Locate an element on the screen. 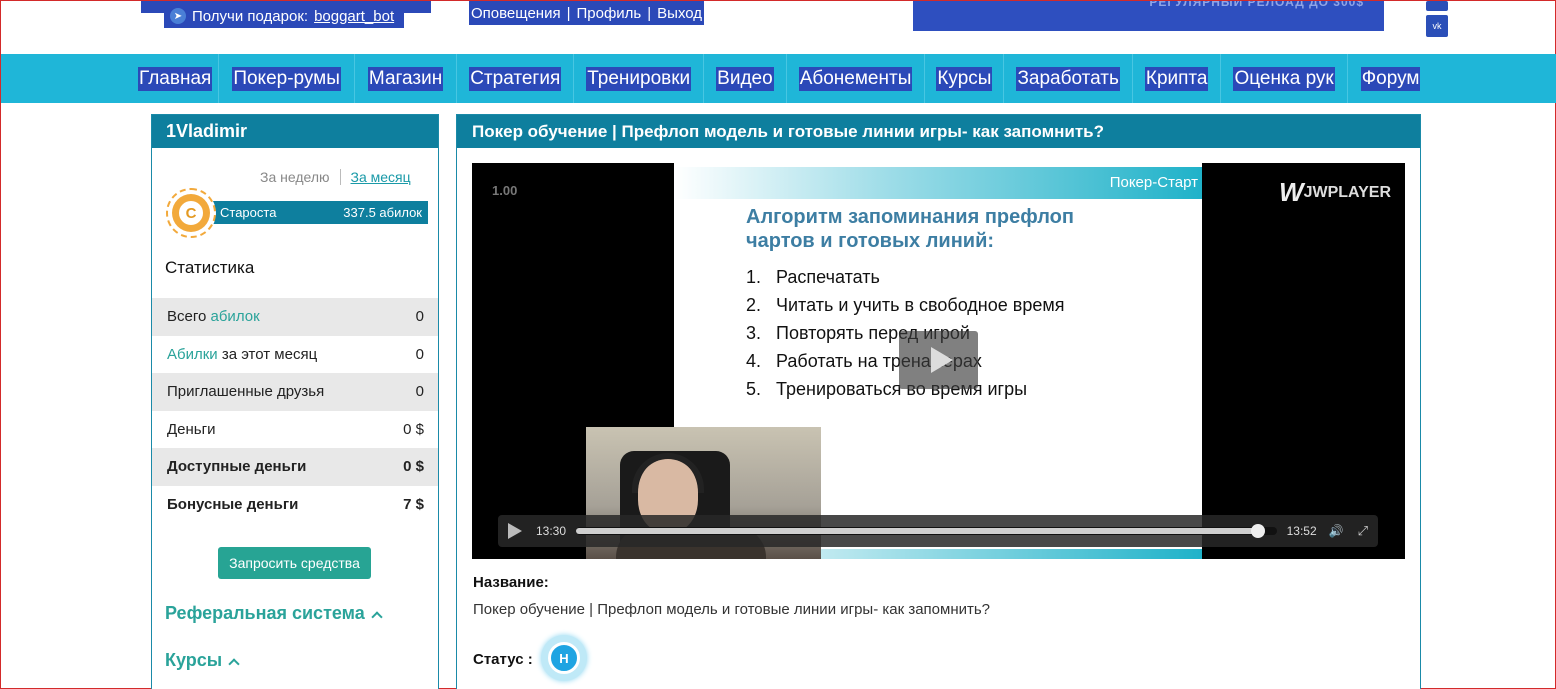 This screenshot has height=689, width=1556. stats-row-label: Всего абилок is located at coordinates (213, 317).